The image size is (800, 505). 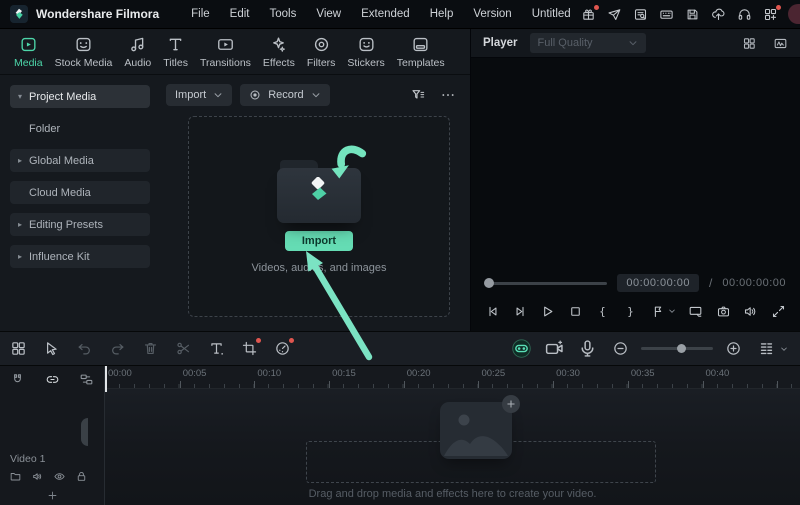 I want to click on gift-icon, so click(x=590, y=13).